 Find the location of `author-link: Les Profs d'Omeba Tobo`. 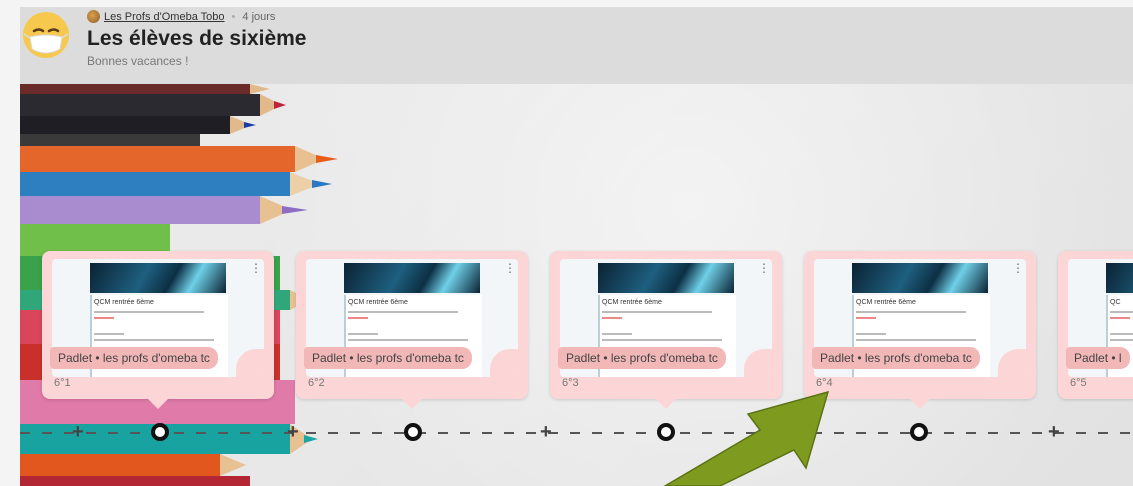

author-link: Les Profs d'Omeba Tobo is located at coordinates (164, 17).